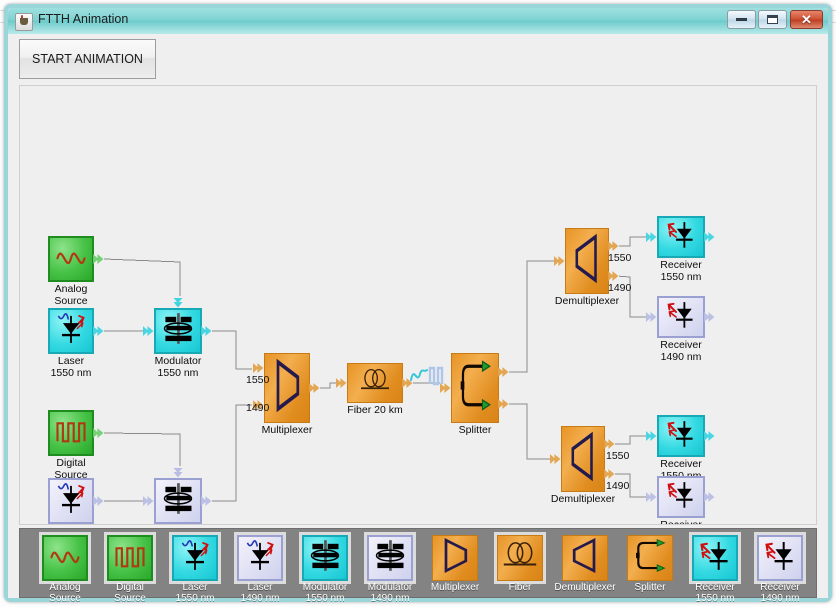 The image size is (836, 607). I want to click on palette-item-digital-source: Digital Source, so click(130, 569).